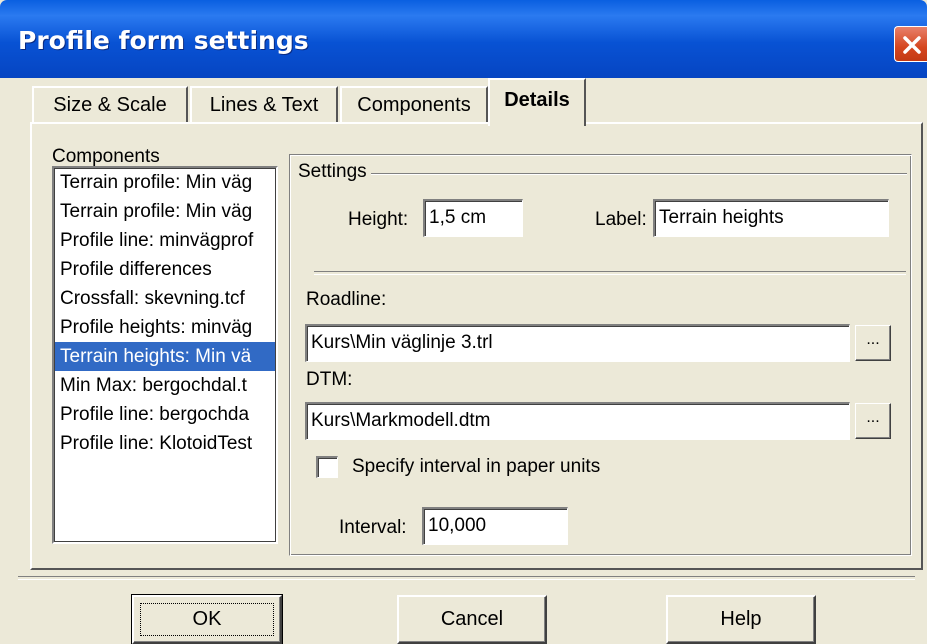  Describe the element at coordinates (332, 172) in the screenshot. I see `settings-group-title: Settings` at that location.